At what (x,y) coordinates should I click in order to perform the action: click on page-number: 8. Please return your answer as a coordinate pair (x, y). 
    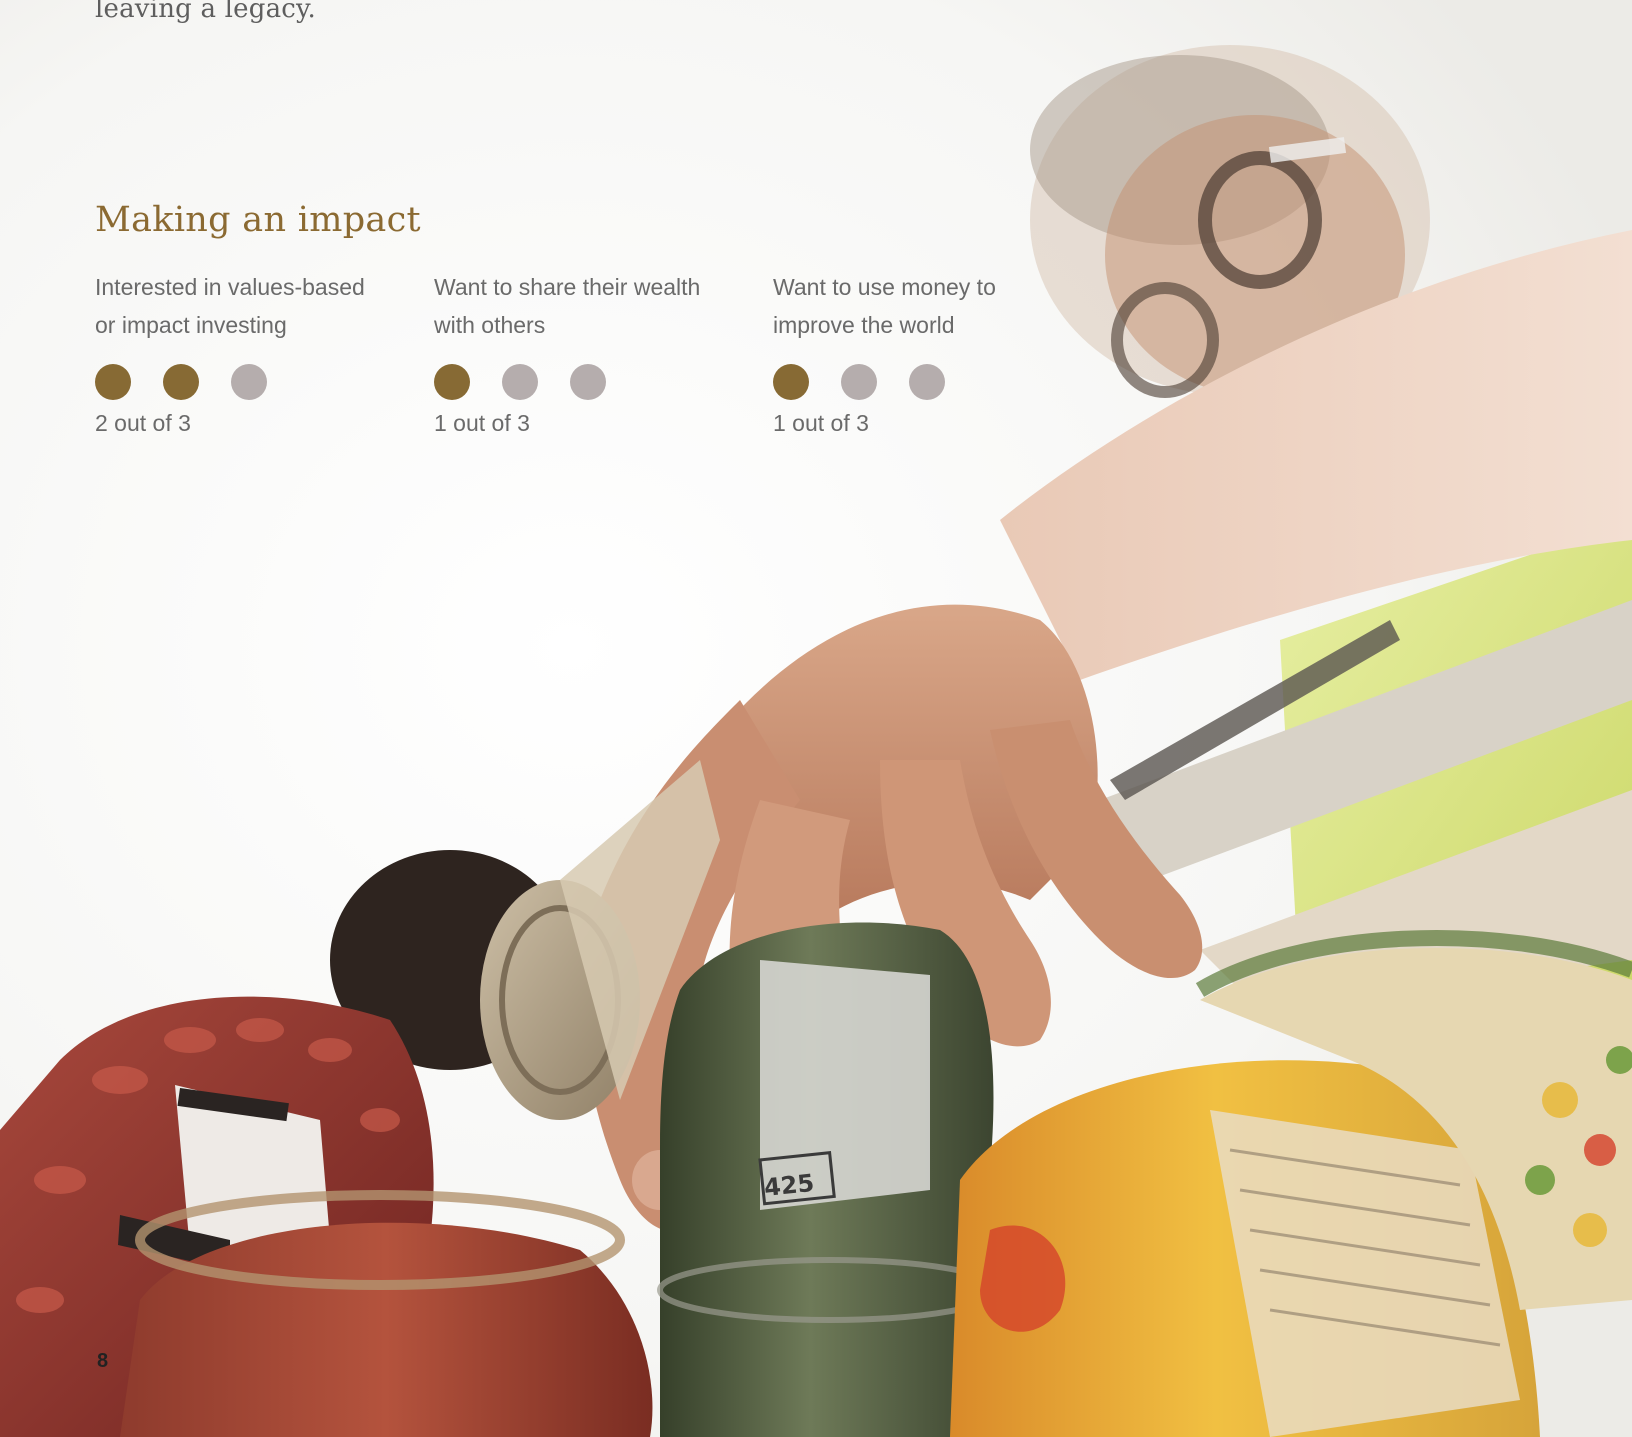
    Looking at the image, I should click on (103, 1361).